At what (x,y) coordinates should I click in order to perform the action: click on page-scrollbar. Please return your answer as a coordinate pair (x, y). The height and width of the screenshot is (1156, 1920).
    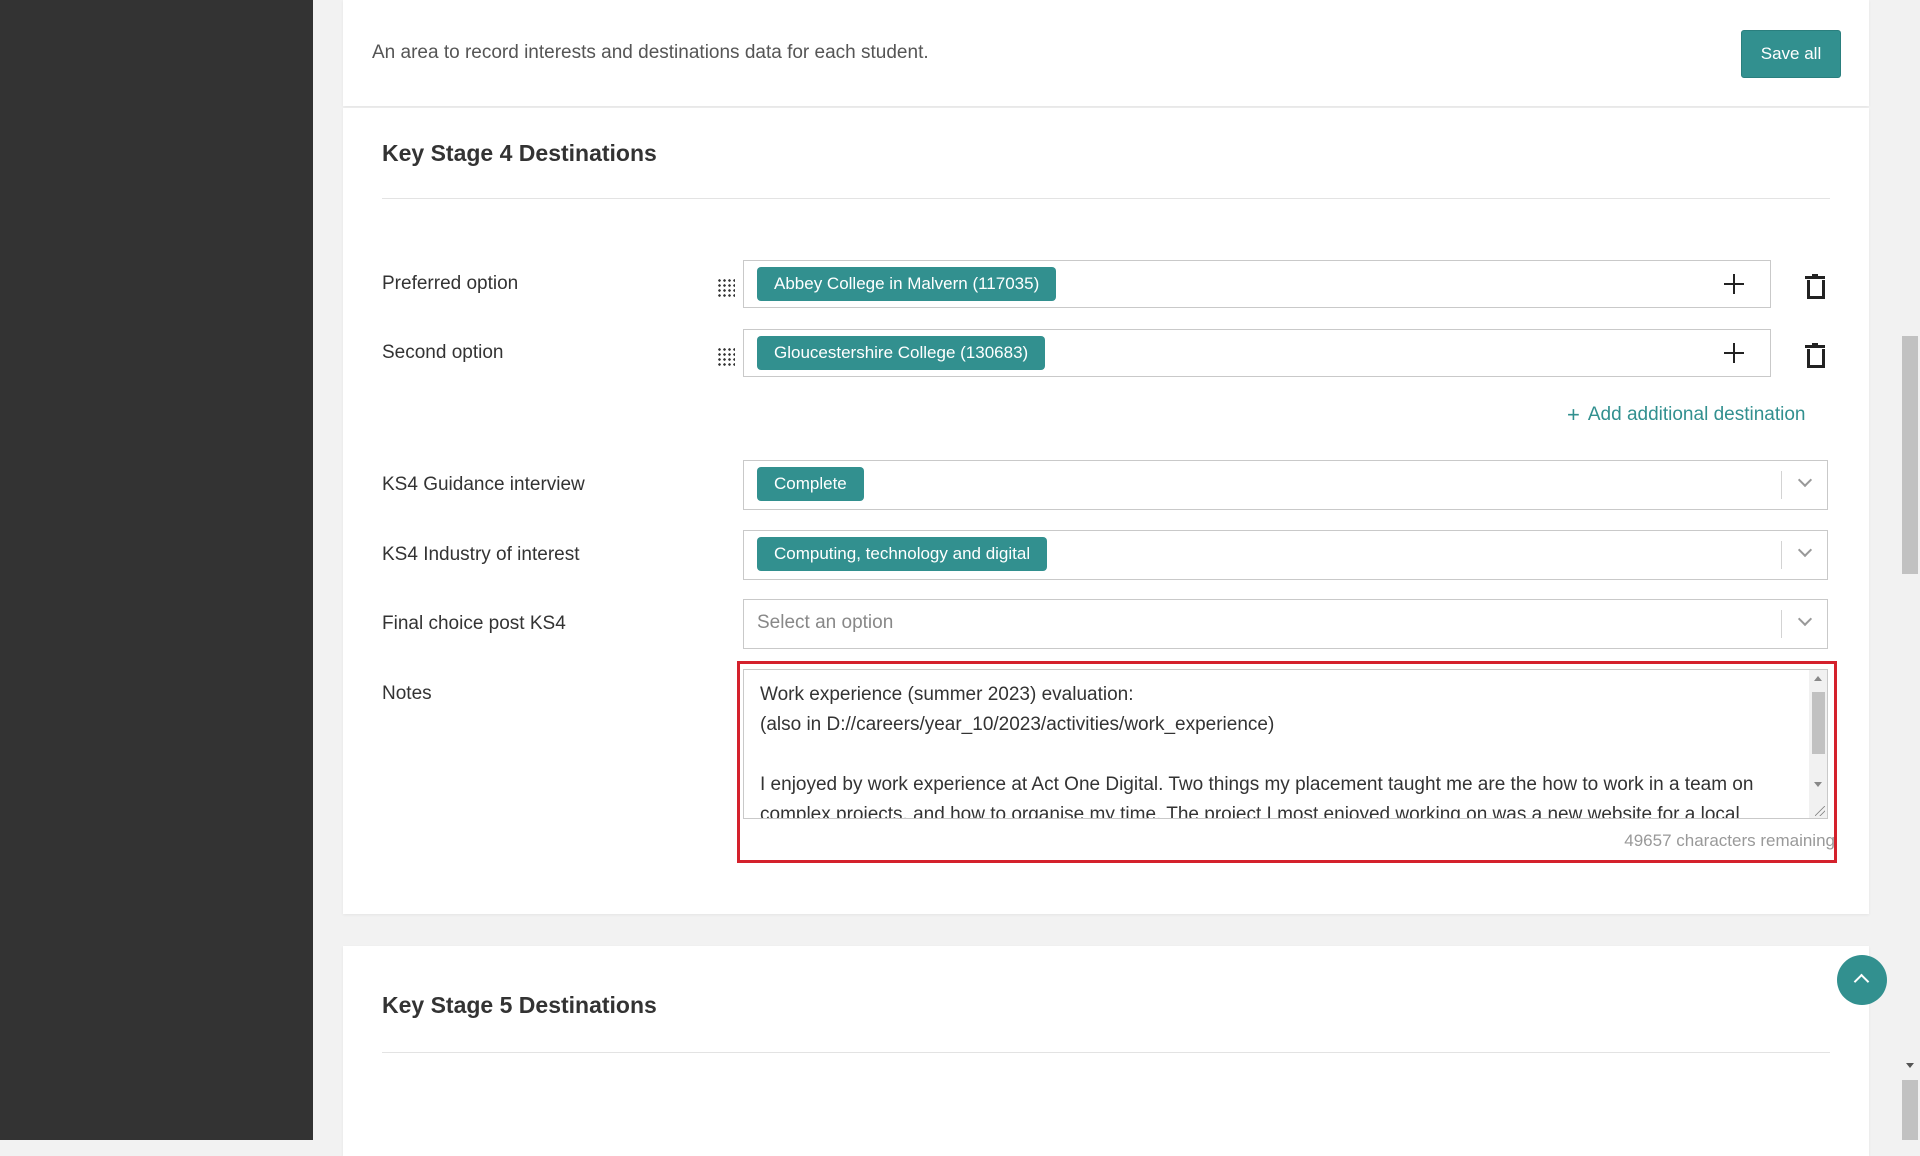
    Looking at the image, I should click on (1910, 570).